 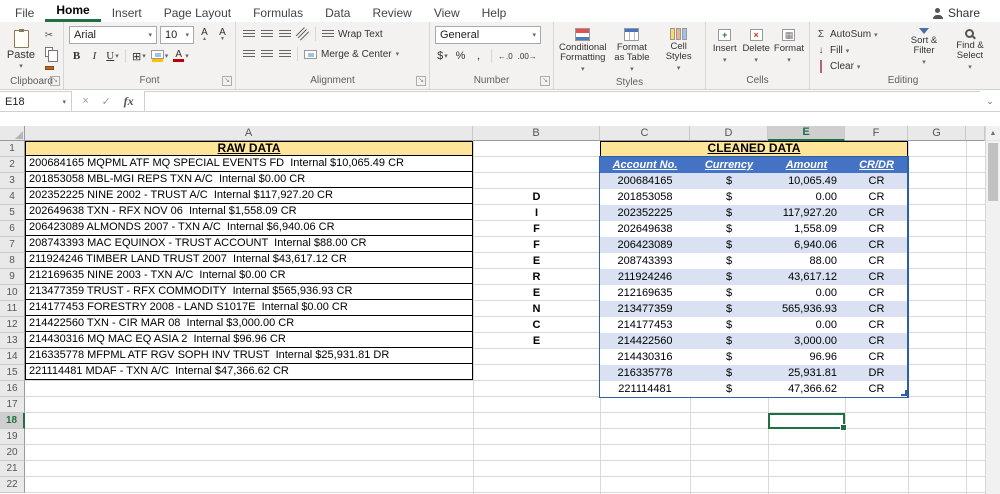 I want to click on row-header-20: 20, so click(x=12, y=453).